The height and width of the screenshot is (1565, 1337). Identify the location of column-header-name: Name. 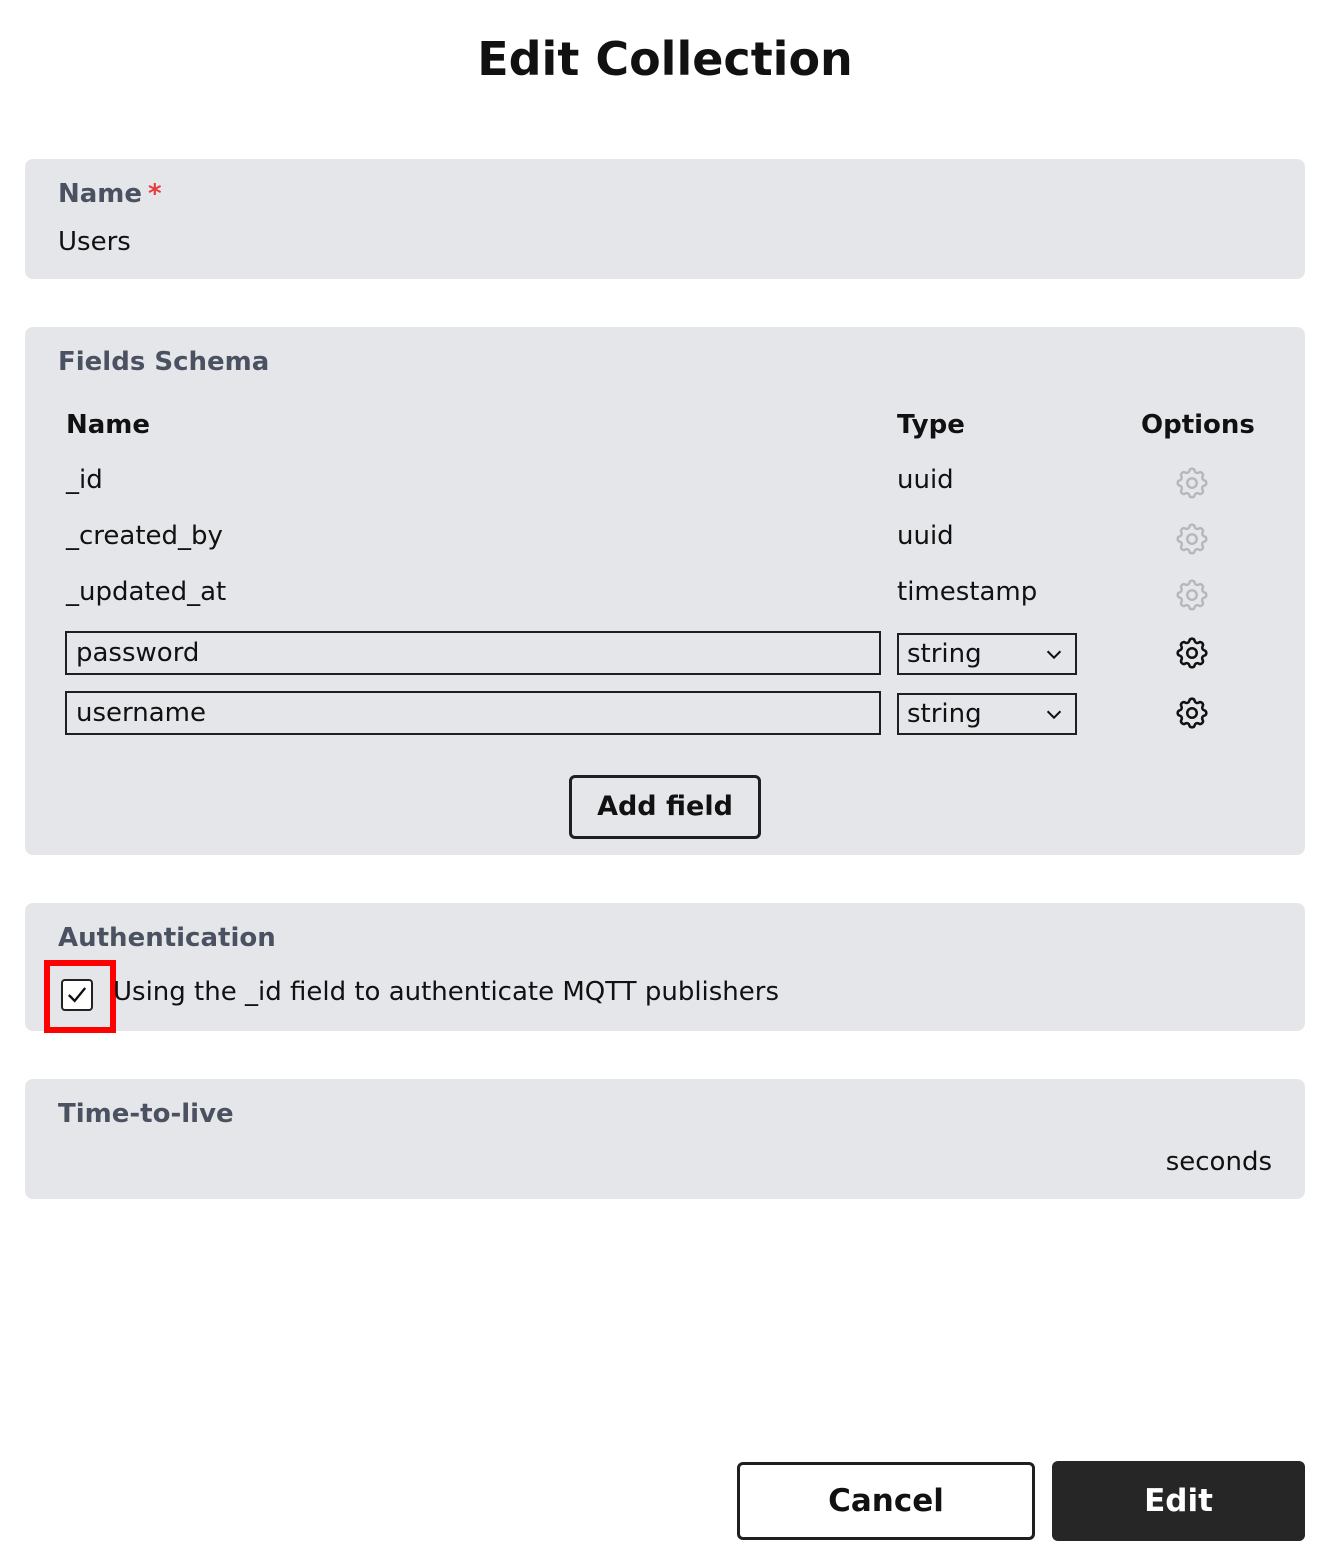
(108, 425).